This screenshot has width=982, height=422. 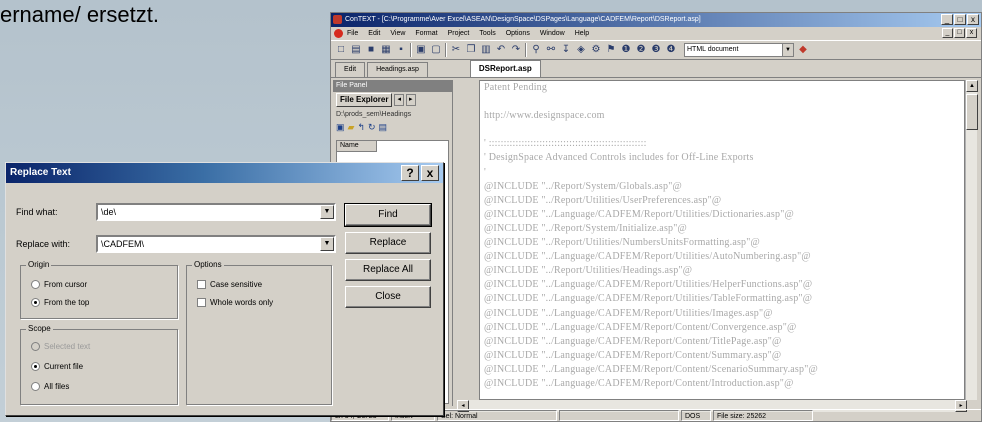 I want to click on code-line: Patent Pending, so click(x=722, y=88).